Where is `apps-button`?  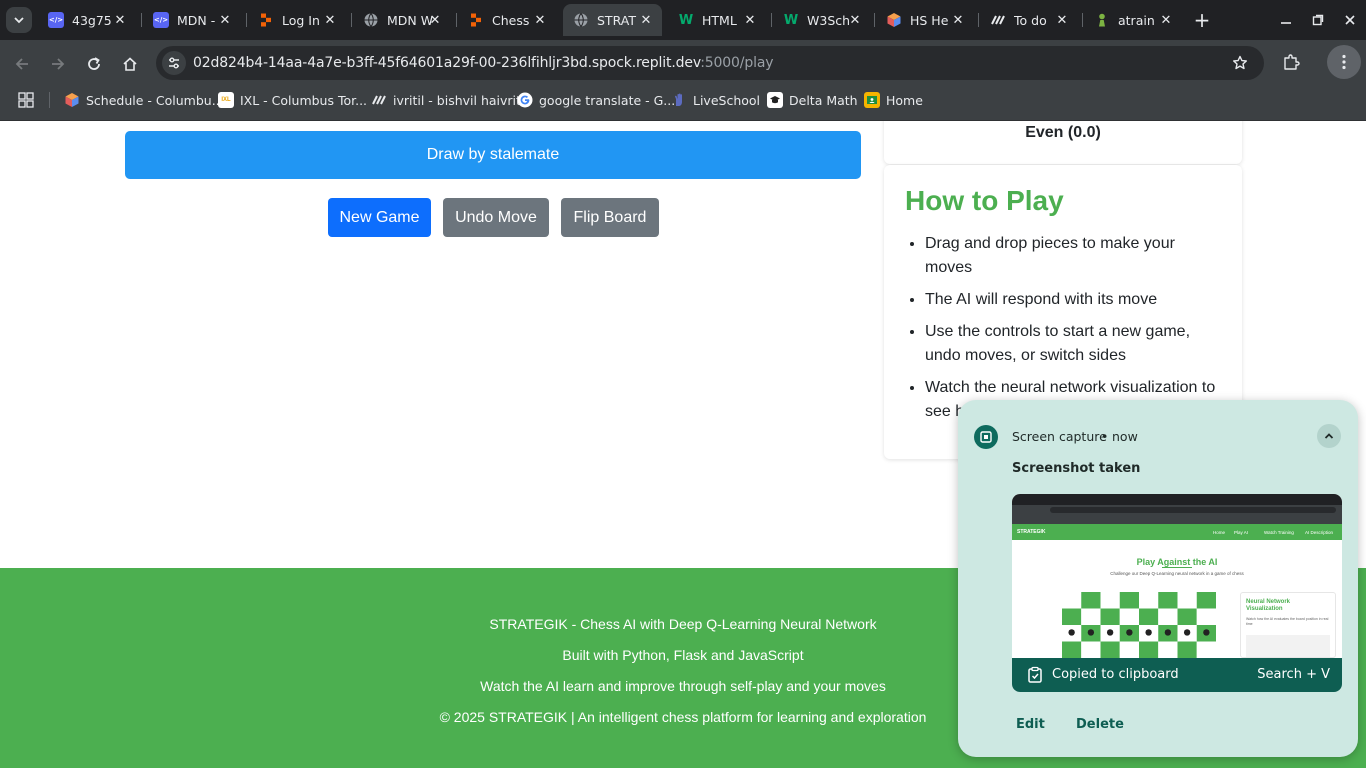 apps-button is located at coordinates (26, 100).